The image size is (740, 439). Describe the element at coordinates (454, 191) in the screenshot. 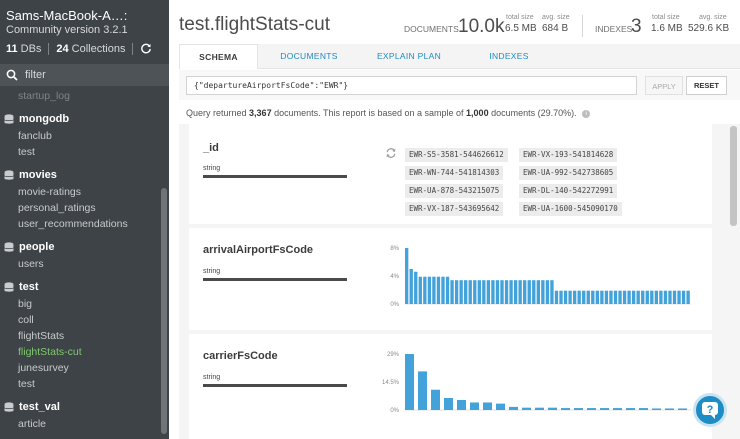

I see `id-value-chip: EWR-UA-878-543215075` at that location.